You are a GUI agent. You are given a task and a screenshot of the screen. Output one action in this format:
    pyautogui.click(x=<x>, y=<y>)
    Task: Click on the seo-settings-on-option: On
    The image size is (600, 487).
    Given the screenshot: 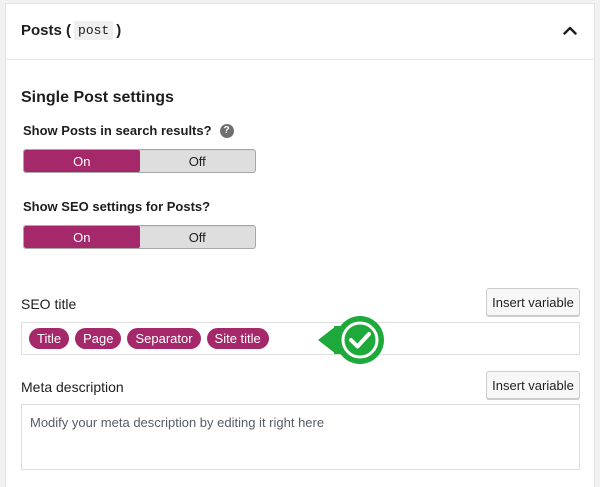 What is the action you would take?
    pyautogui.click(x=82, y=237)
    